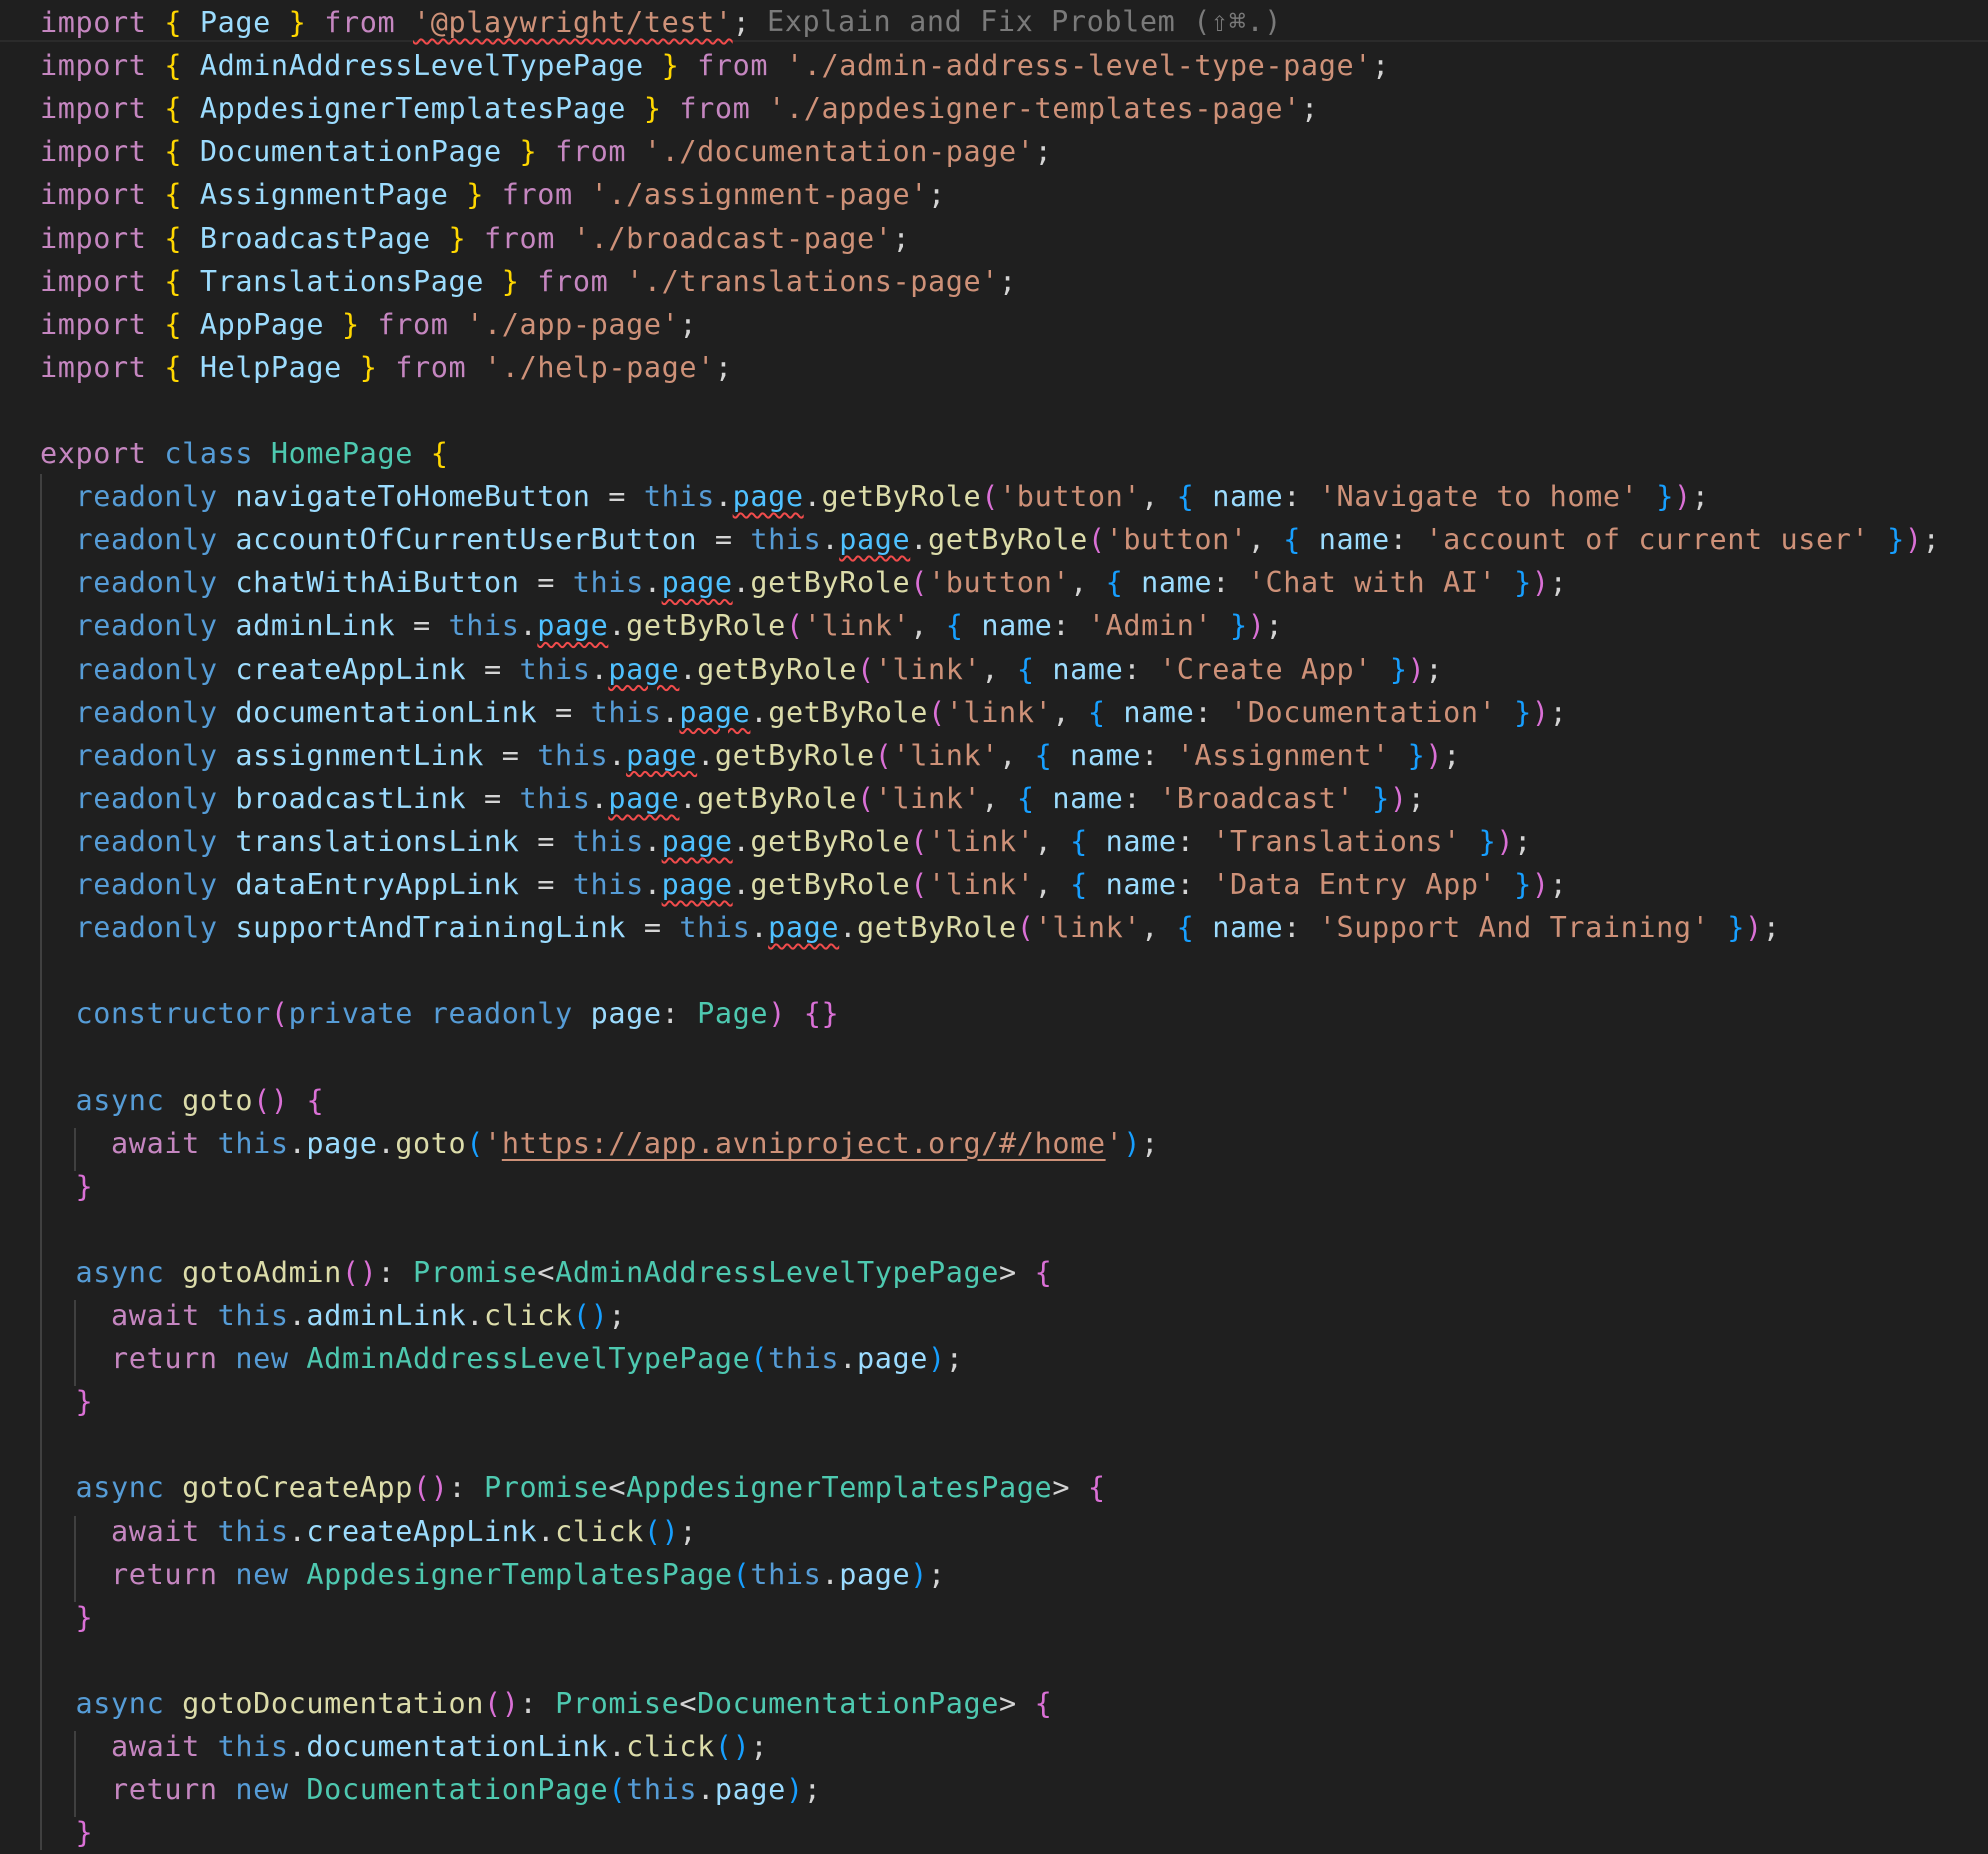 The image size is (1988, 1854). I want to click on code-token: <, so click(688, 1703).